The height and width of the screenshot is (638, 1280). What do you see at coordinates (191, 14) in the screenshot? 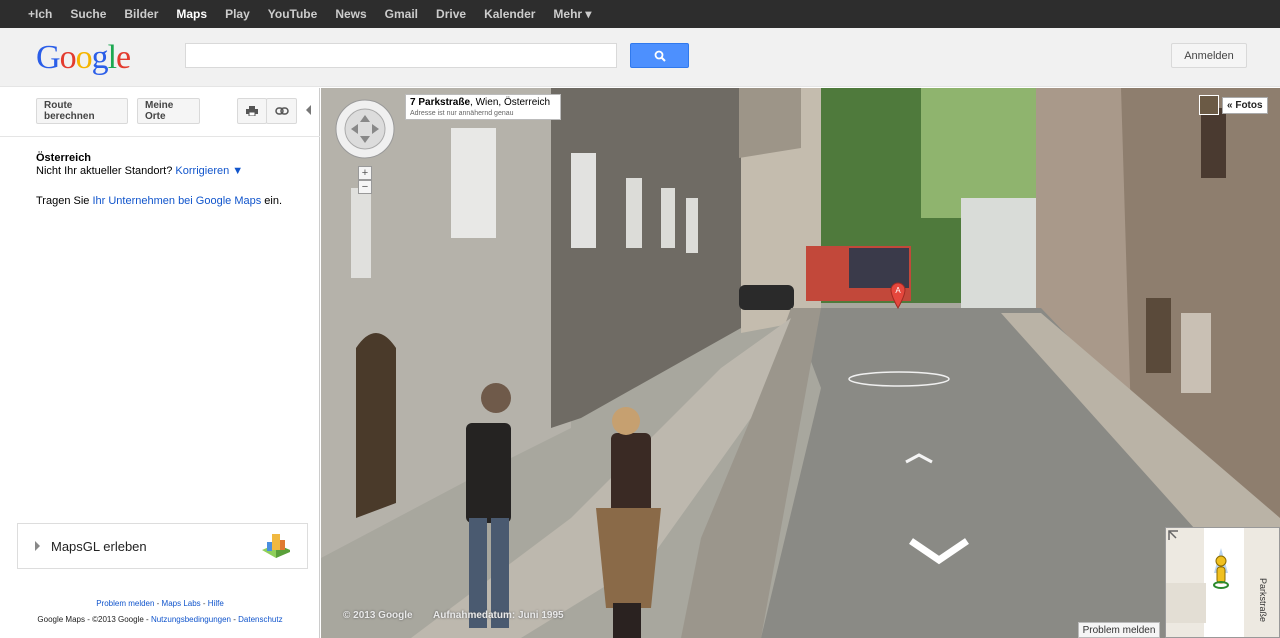
I see `gbar-item-maps: Maps` at bounding box center [191, 14].